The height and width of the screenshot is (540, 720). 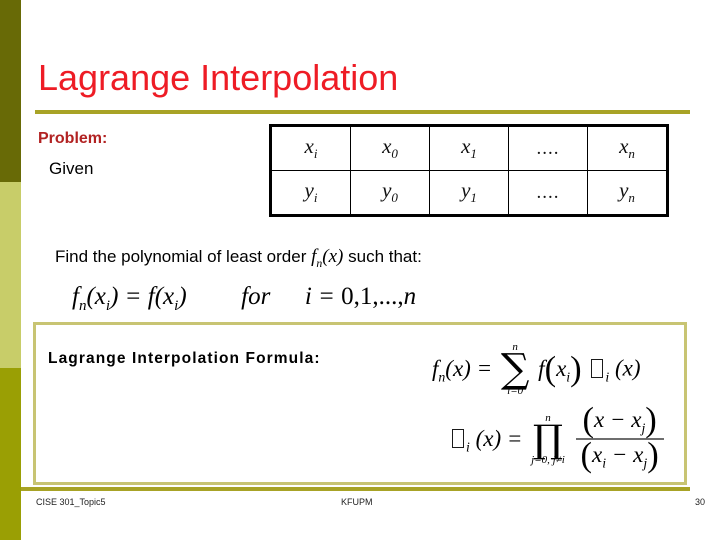 What do you see at coordinates (627, 148) in the screenshot?
I see `table-cell-xn: xn` at bounding box center [627, 148].